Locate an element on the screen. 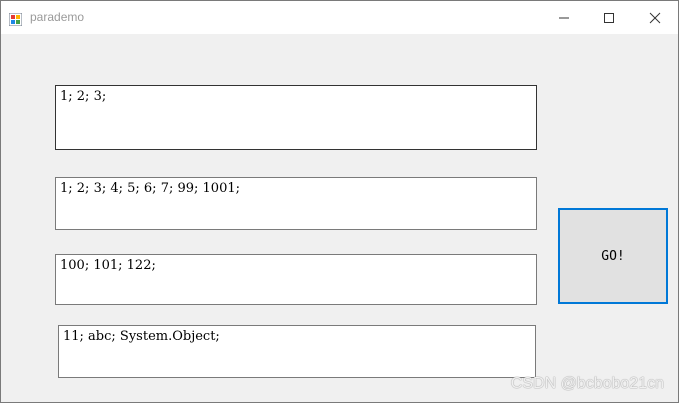  textbox-4: 11; abc; System.Object; is located at coordinates (297, 351).